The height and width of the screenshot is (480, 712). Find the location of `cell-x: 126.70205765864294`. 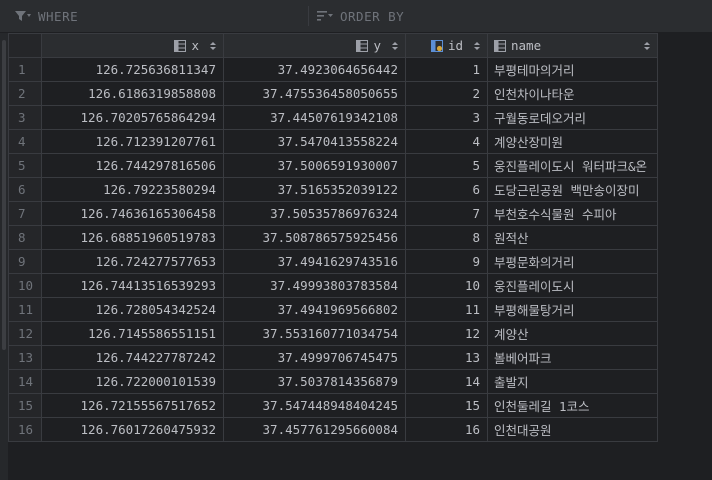

cell-x: 126.70205765864294 is located at coordinates (132, 117).